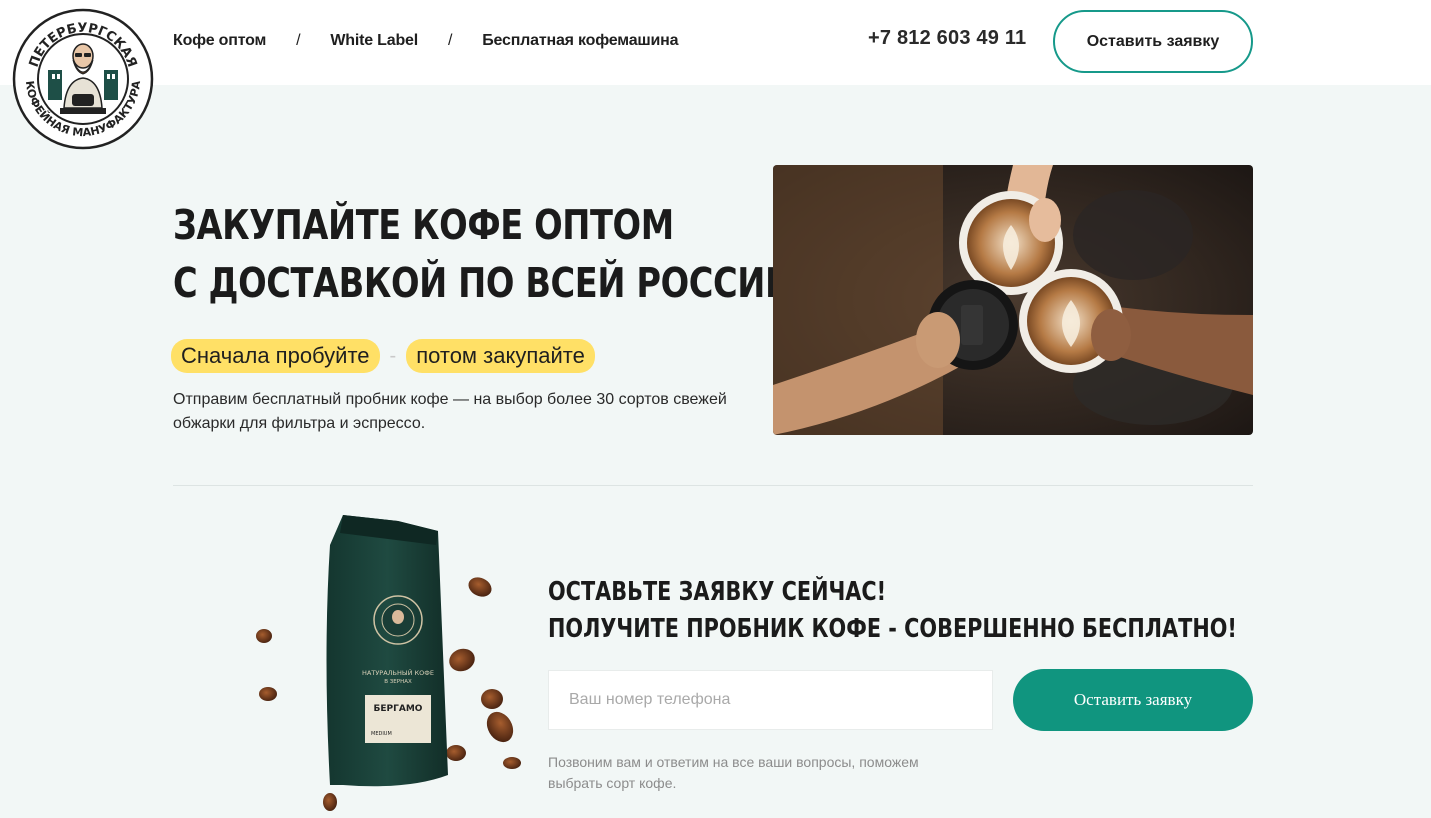  I want to click on phone-input, so click(770, 700).